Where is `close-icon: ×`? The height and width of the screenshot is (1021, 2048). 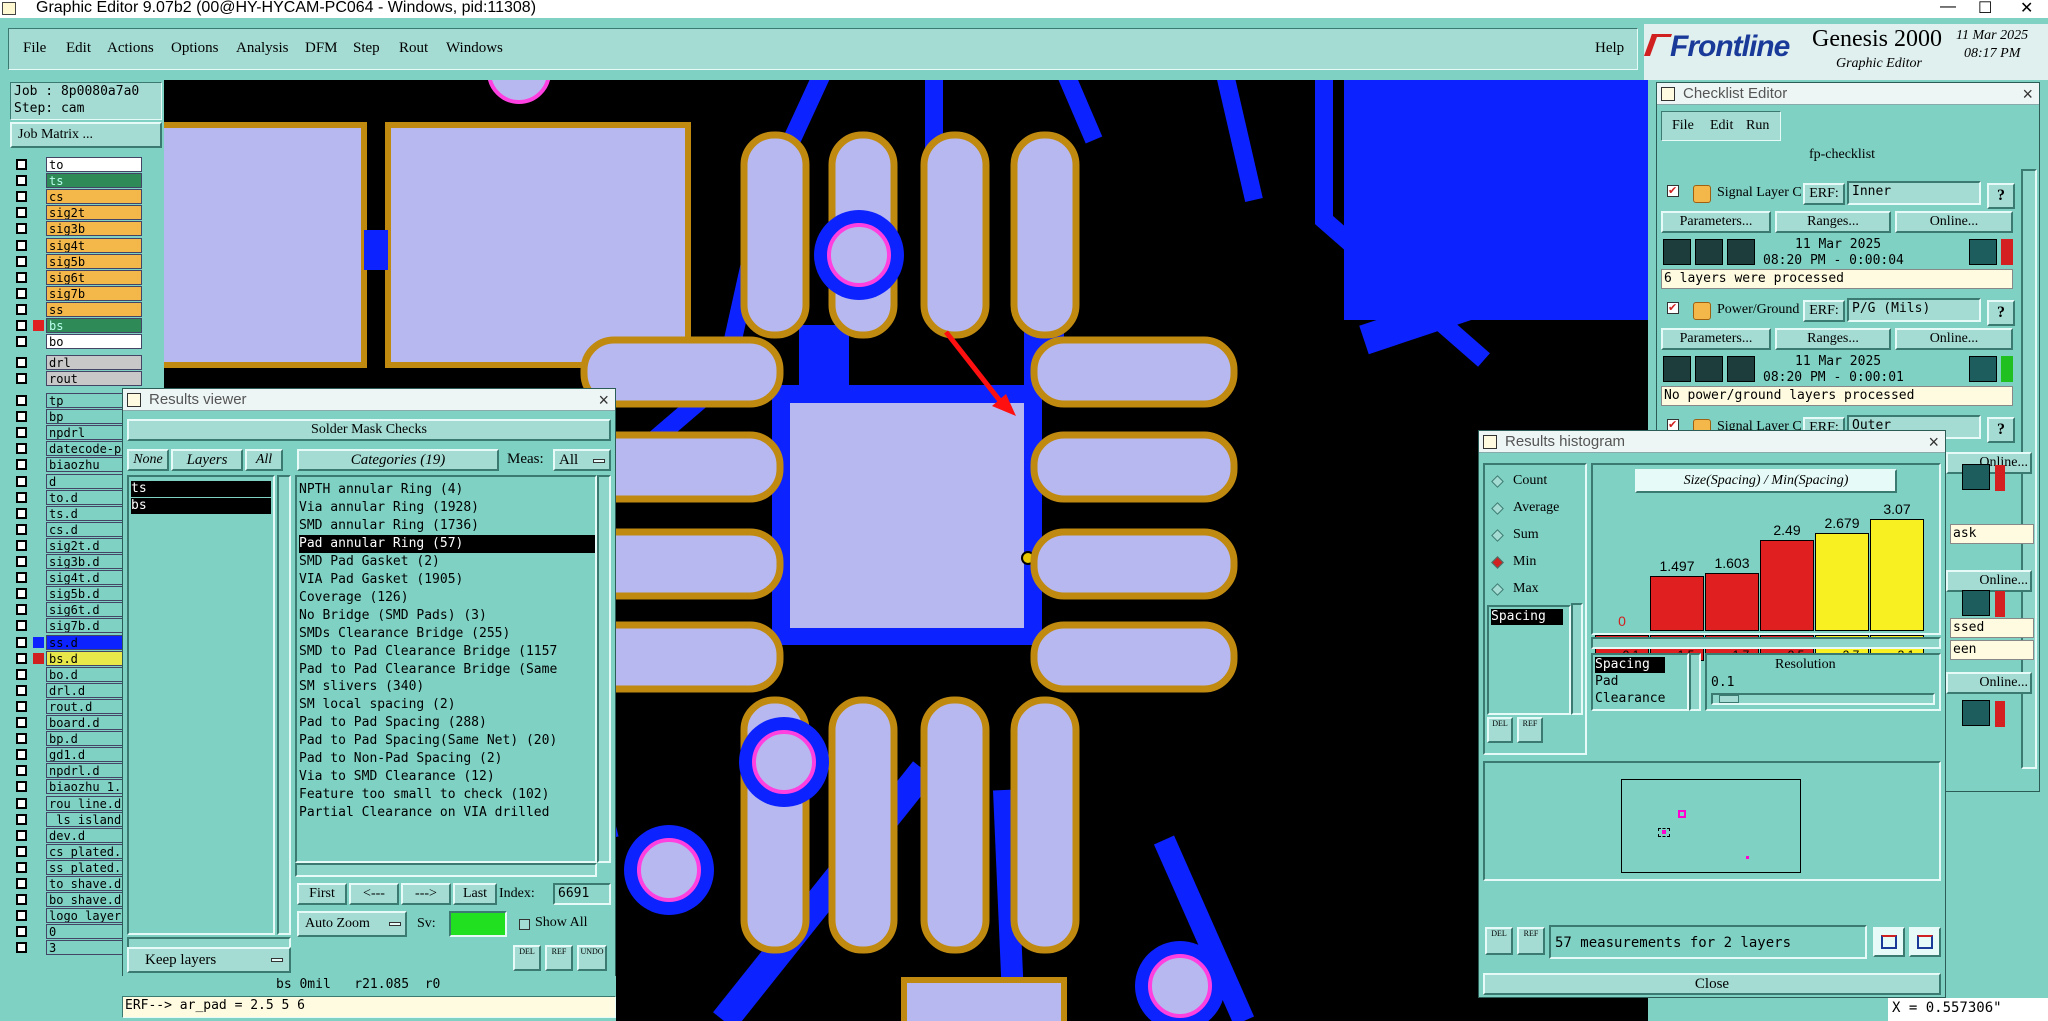 close-icon: × is located at coordinates (603, 400).